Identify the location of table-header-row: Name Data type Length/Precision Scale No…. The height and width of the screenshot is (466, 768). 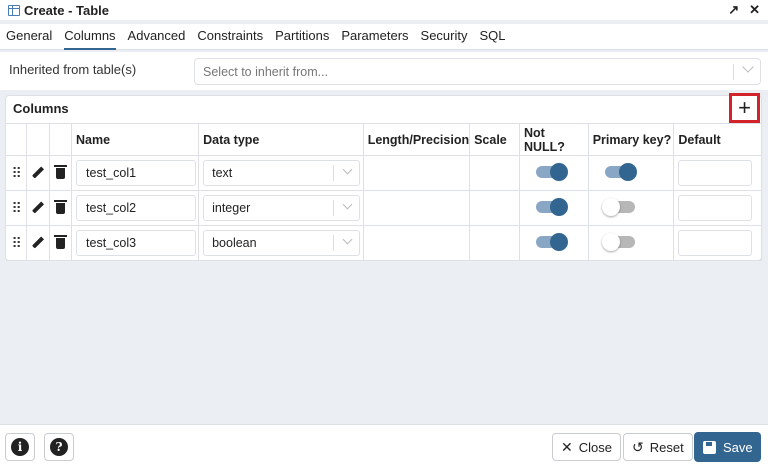
(384, 139).